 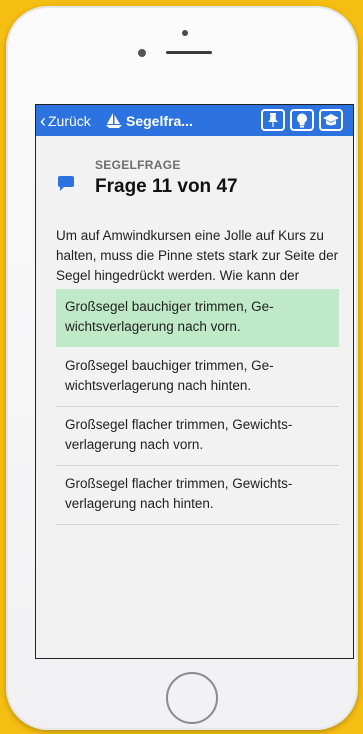 I want to click on graduation-cap-icon, so click(x=331, y=119).